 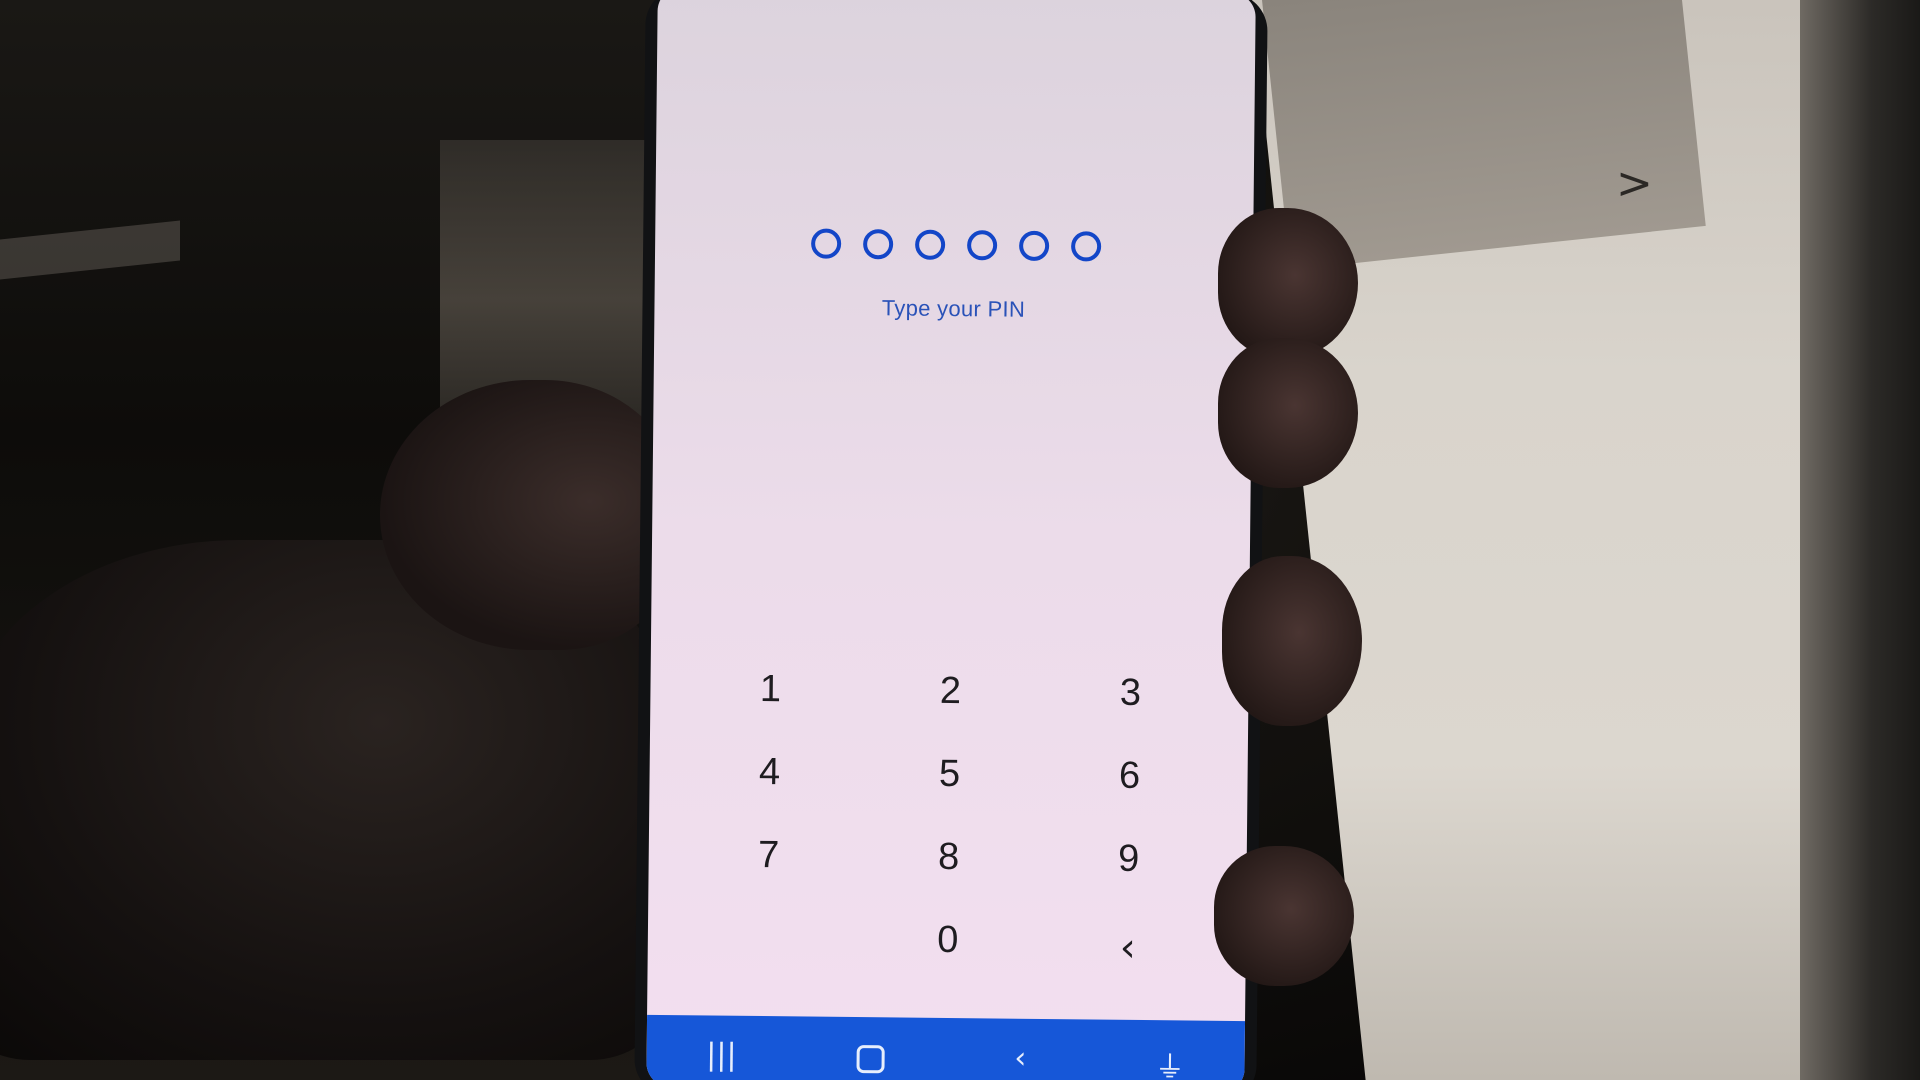 What do you see at coordinates (871, 1059) in the screenshot?
I see `home-icon` at bounding box center [871, 1059].